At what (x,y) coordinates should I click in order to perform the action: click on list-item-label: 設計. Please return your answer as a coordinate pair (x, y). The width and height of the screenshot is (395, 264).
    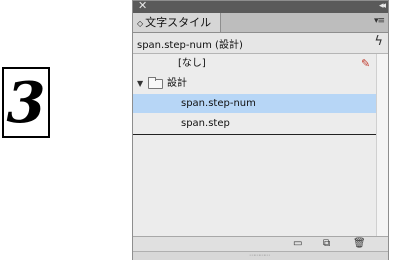
    Looking at the image, I should click on (177, 83).